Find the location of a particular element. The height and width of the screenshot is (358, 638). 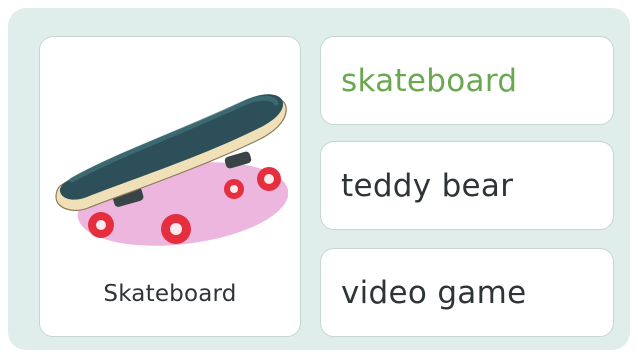

choice-video-game: video game is located at coordinates (467, 292).